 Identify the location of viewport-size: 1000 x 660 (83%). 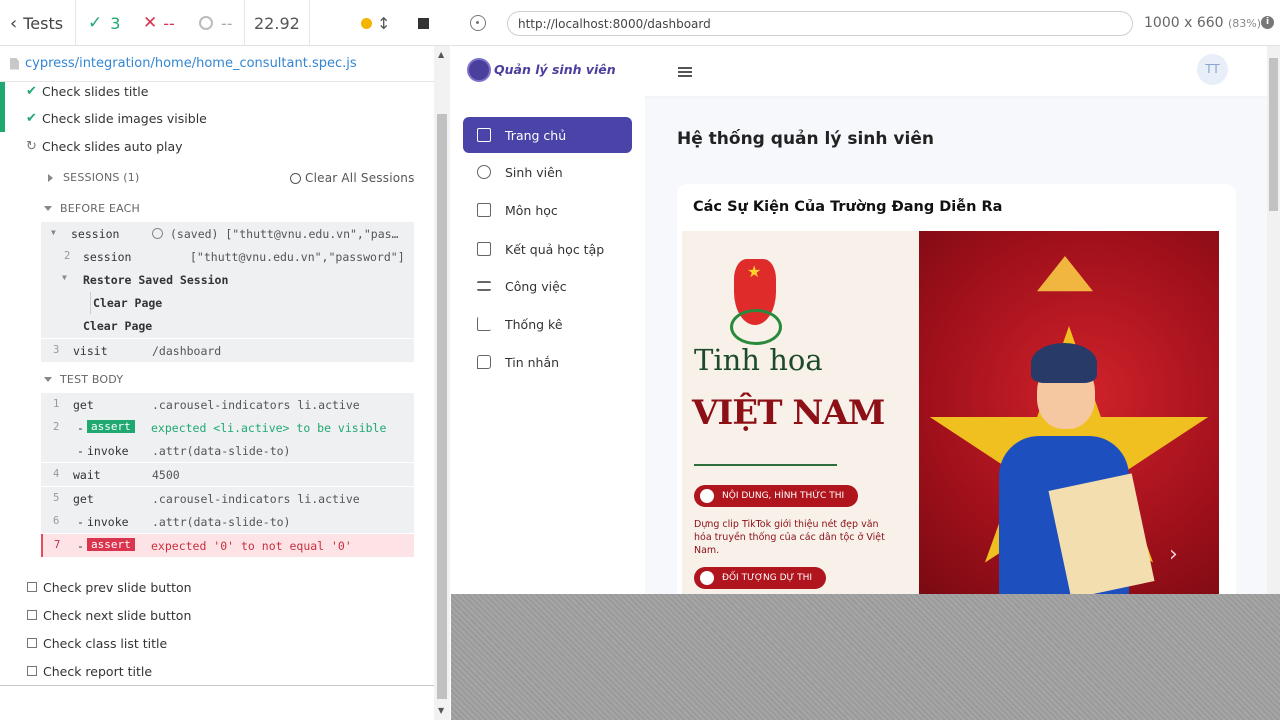
(1202, 23).